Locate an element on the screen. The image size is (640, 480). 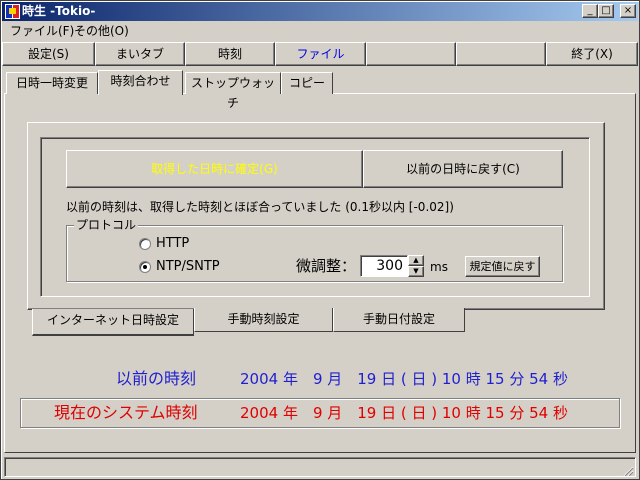
ntp-radio is located at coordinates (145, 267).